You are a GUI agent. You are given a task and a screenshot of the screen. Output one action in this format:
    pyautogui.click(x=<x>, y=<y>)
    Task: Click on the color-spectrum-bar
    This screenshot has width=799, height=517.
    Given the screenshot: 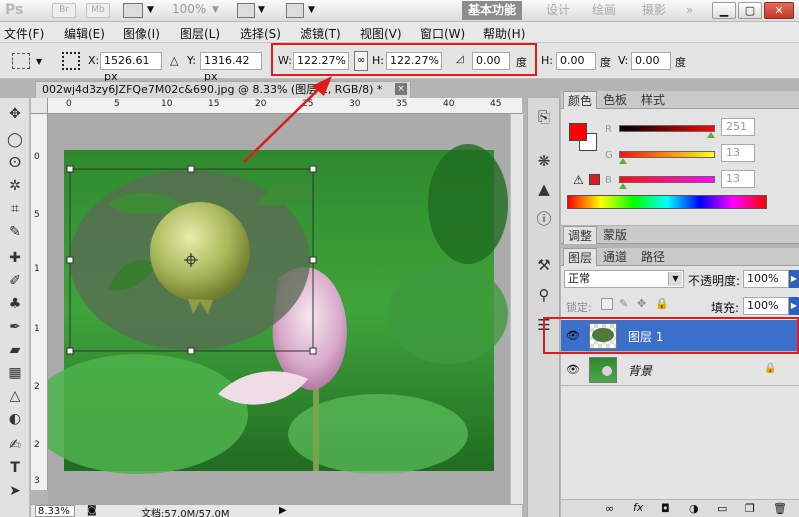 What is the action you would take?
    pyautogui.click(x=667, y=202)
    